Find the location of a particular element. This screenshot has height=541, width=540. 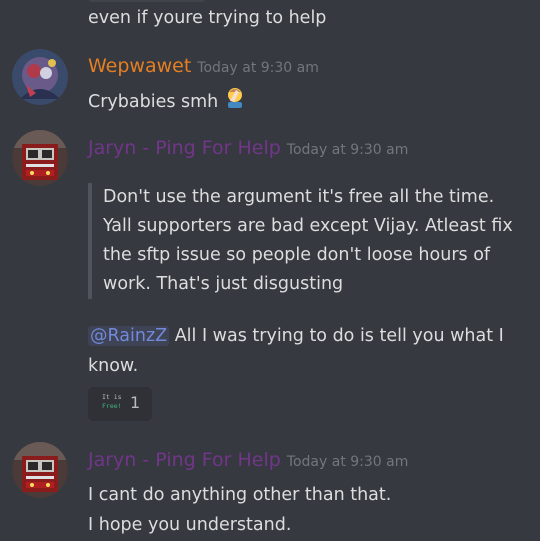

message-text-previous: even if youre trying to help is located at coordinates (207, 18).